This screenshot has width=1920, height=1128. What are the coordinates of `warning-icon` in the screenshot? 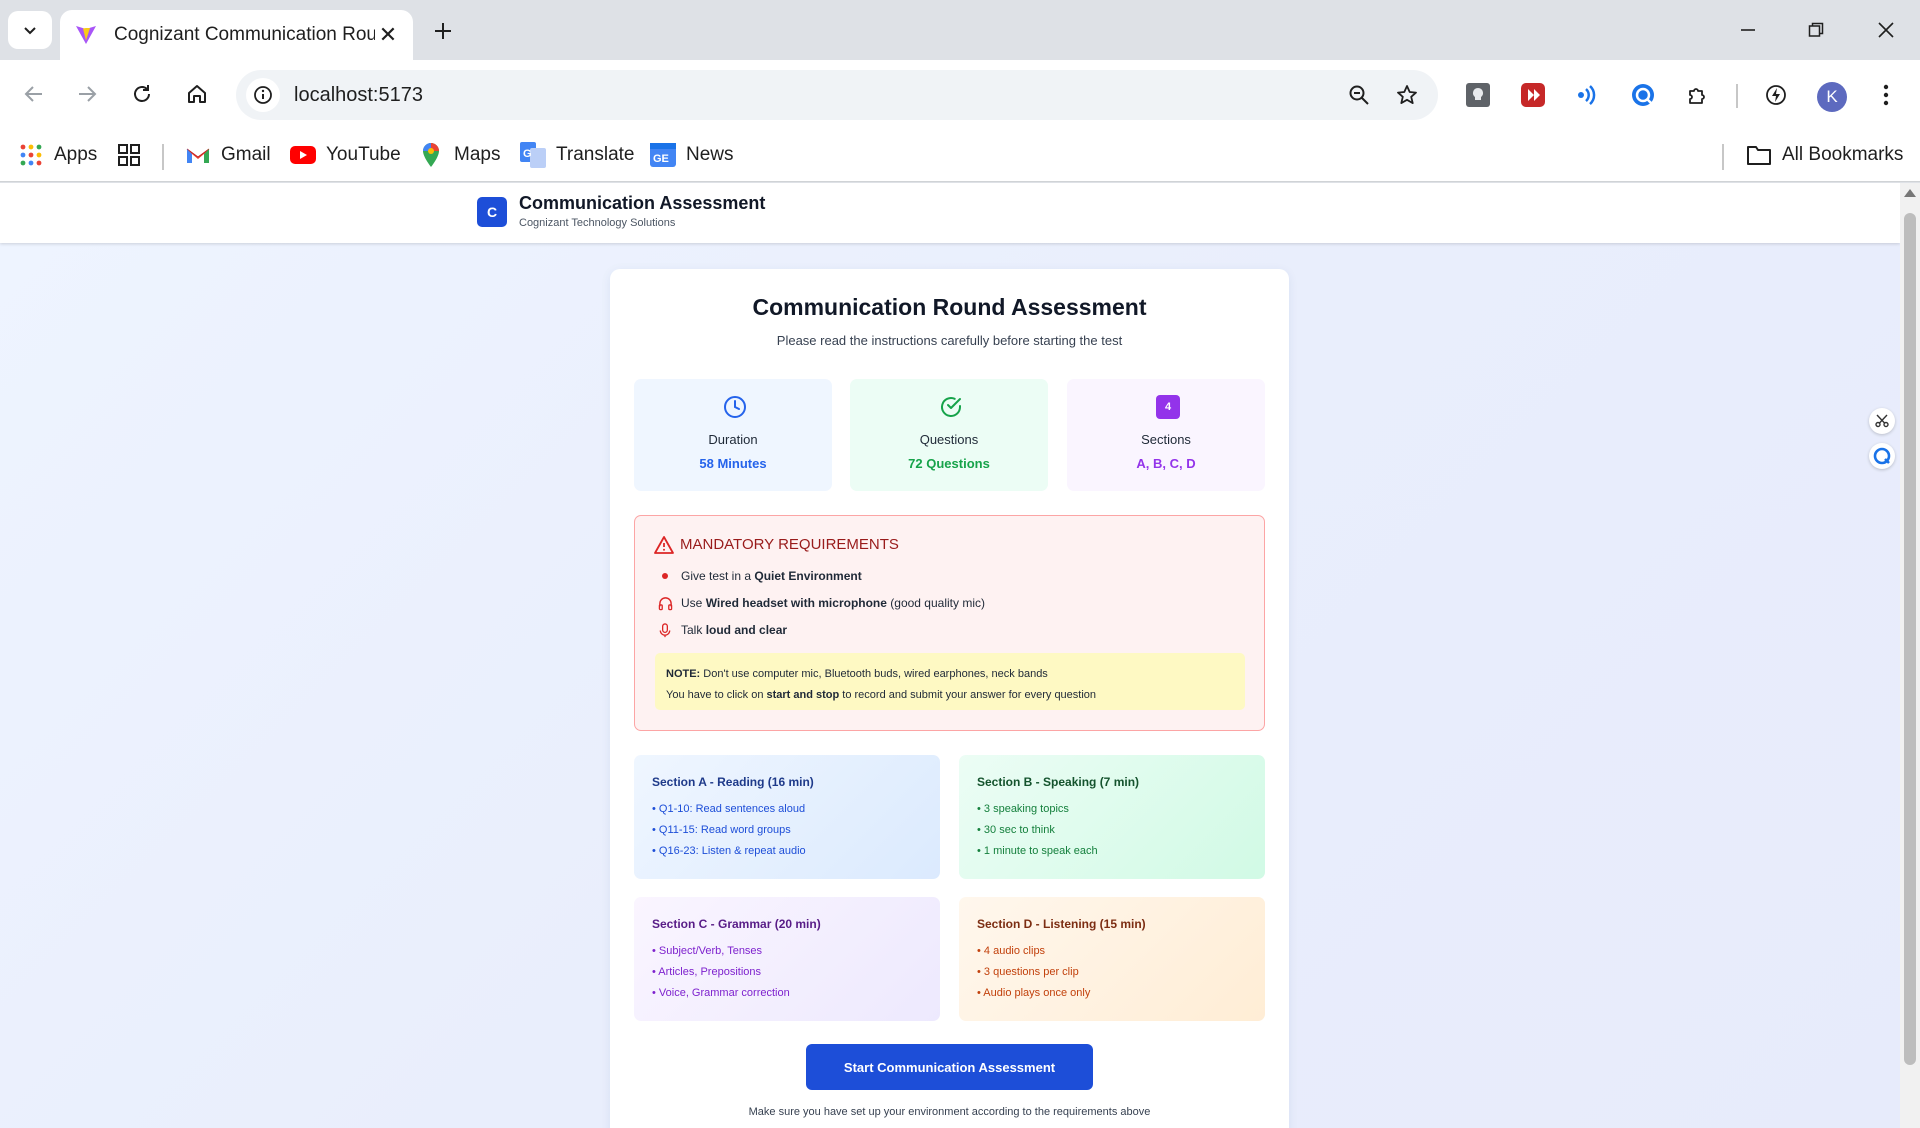 It's located at (664, 545).